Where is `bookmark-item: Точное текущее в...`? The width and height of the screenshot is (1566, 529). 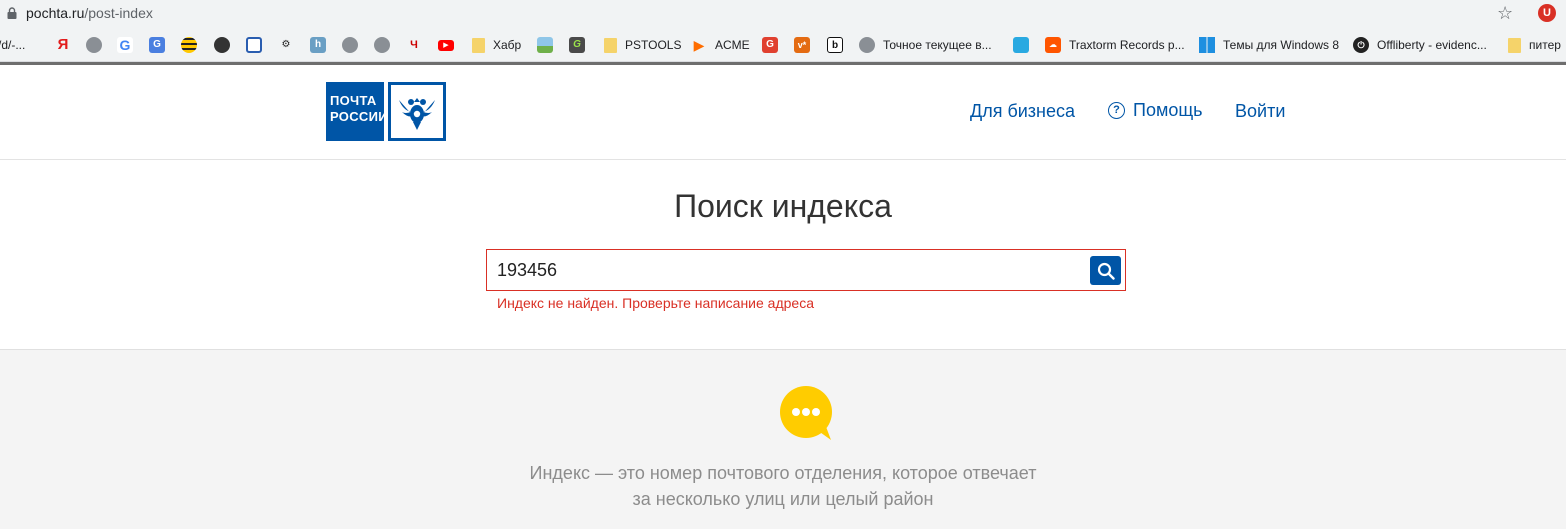
bookmark-item: Точное текущее в... is located at coordinates (925, 45).